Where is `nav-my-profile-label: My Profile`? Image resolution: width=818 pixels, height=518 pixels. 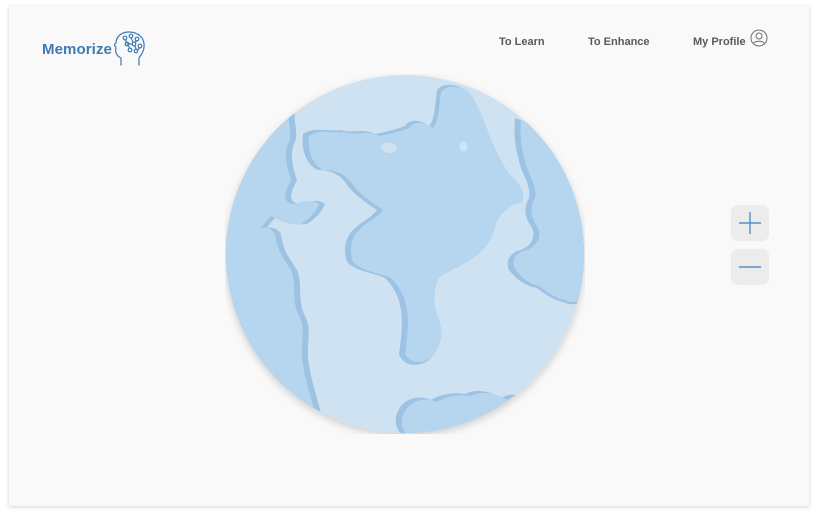 nav-my-profile-label: My Profile is located at coordinates (719, 42).